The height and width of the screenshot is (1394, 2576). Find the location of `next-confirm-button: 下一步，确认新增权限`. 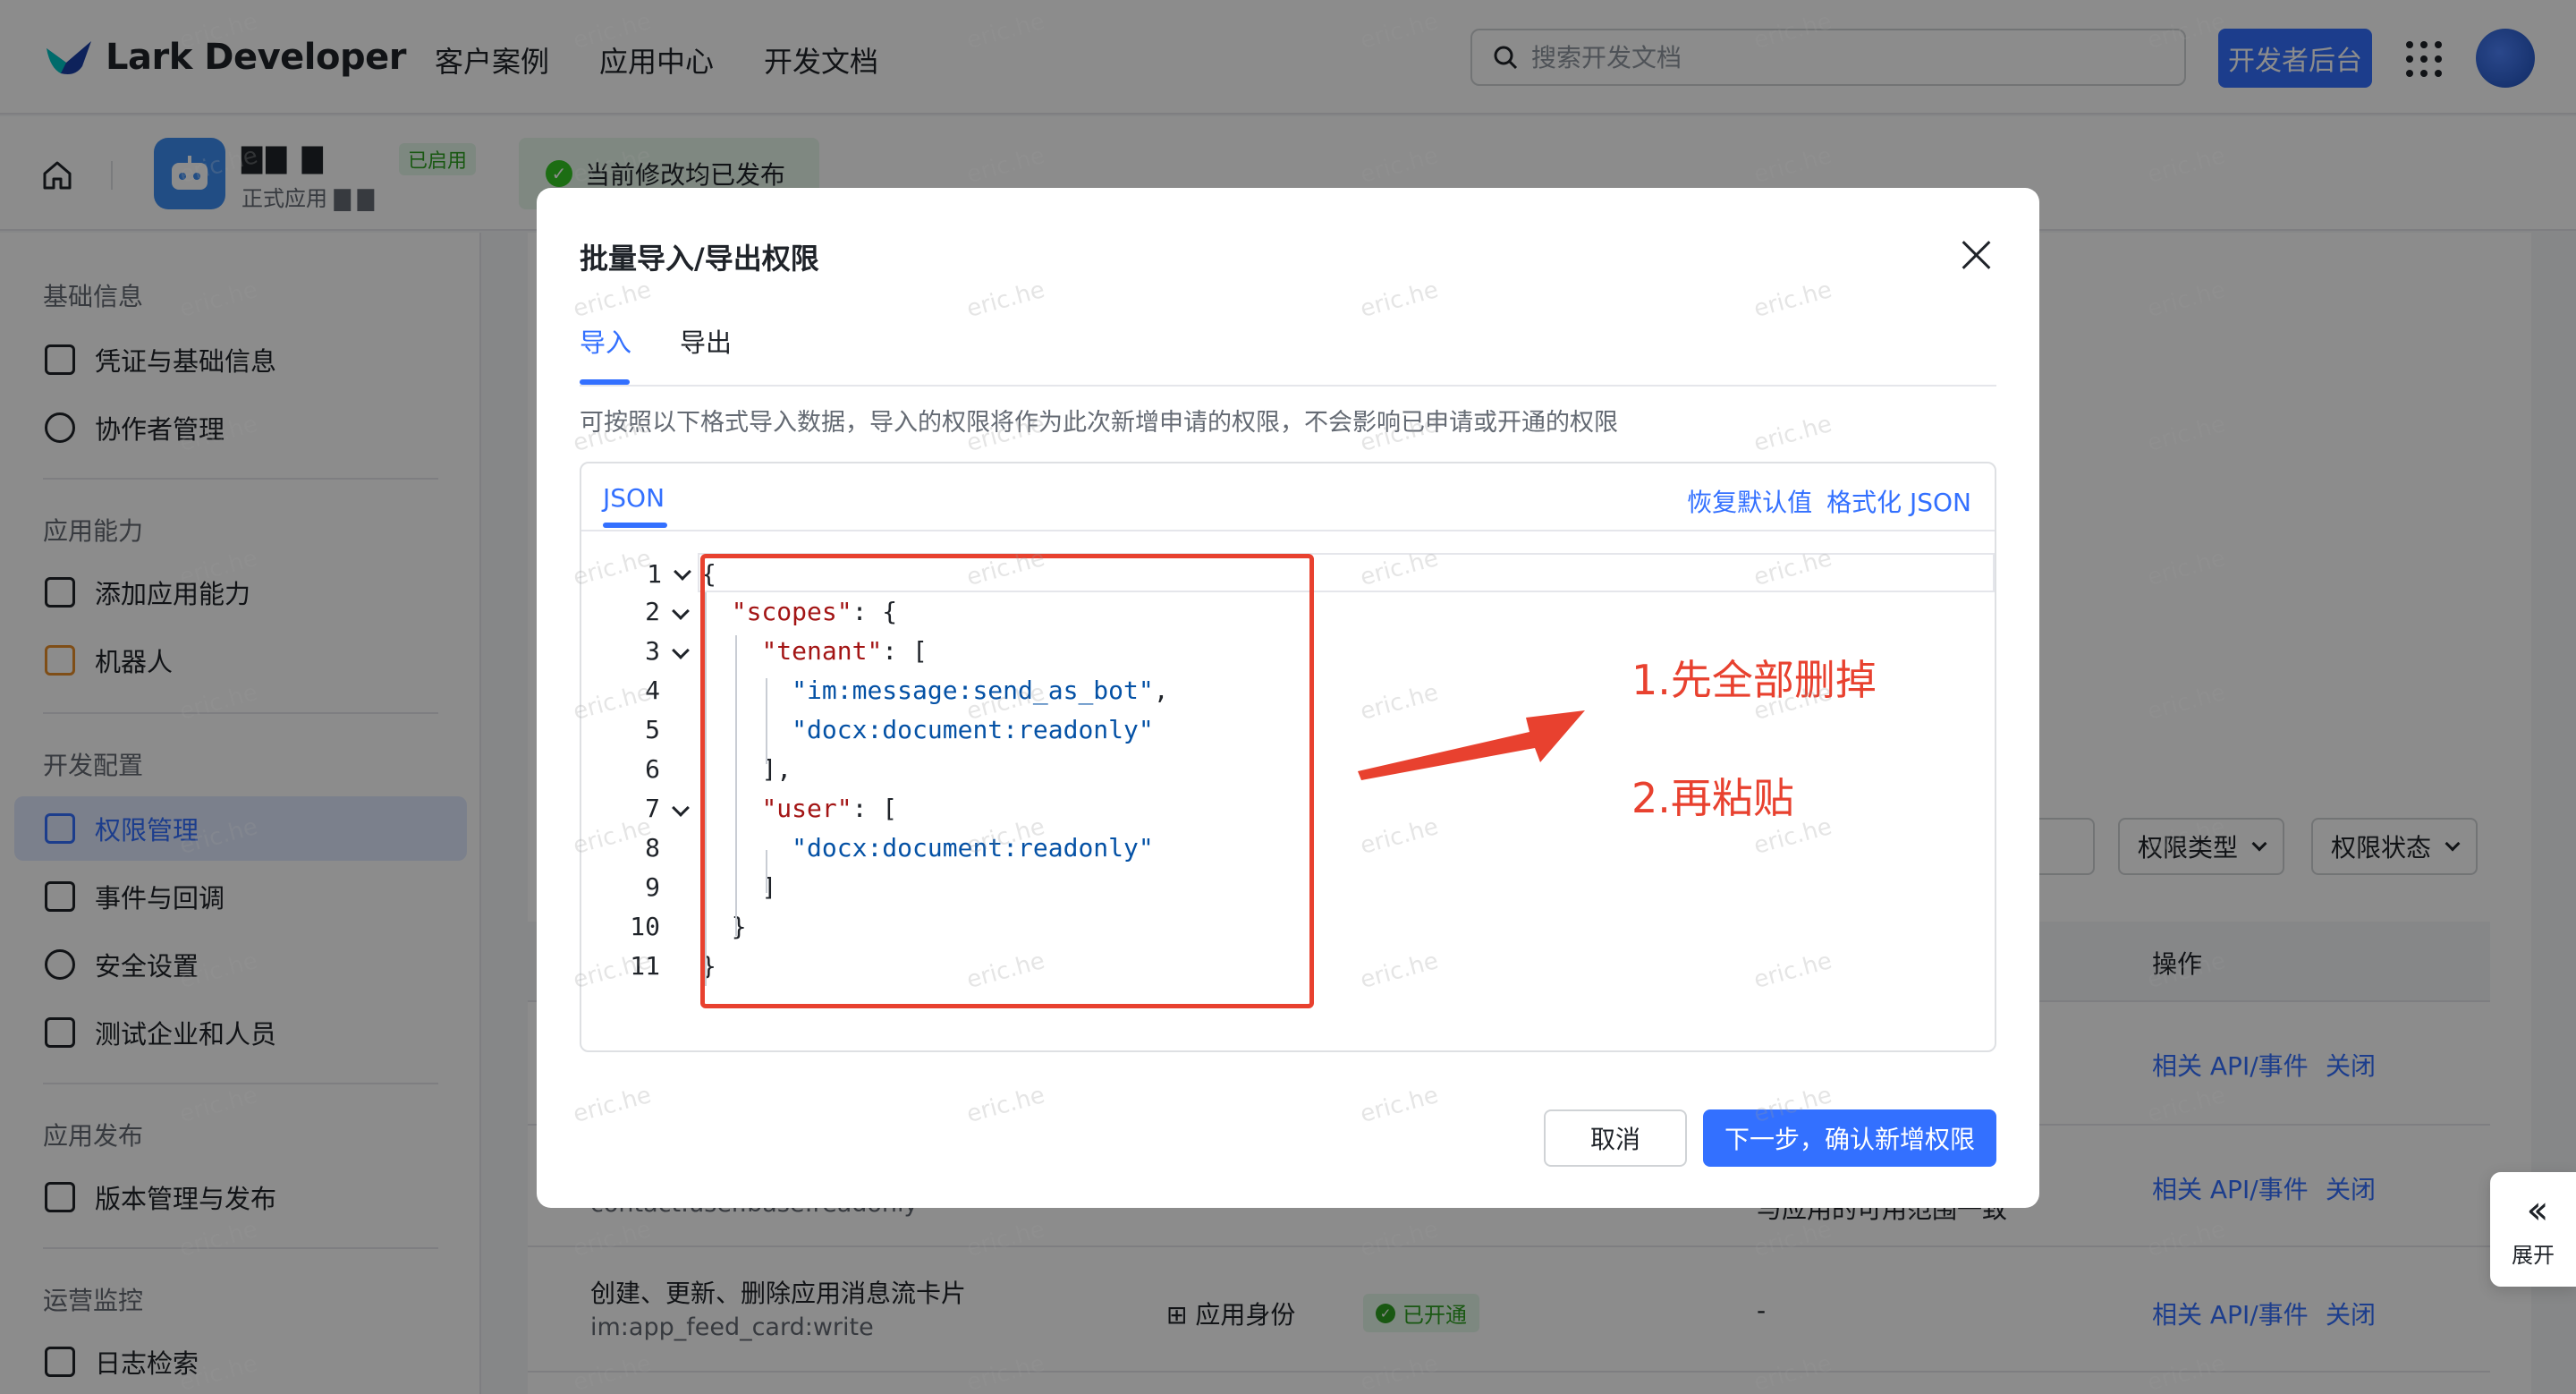

next-confirm-button: 下一步，确认新增权限 is located at coordinates (1849, 1138).